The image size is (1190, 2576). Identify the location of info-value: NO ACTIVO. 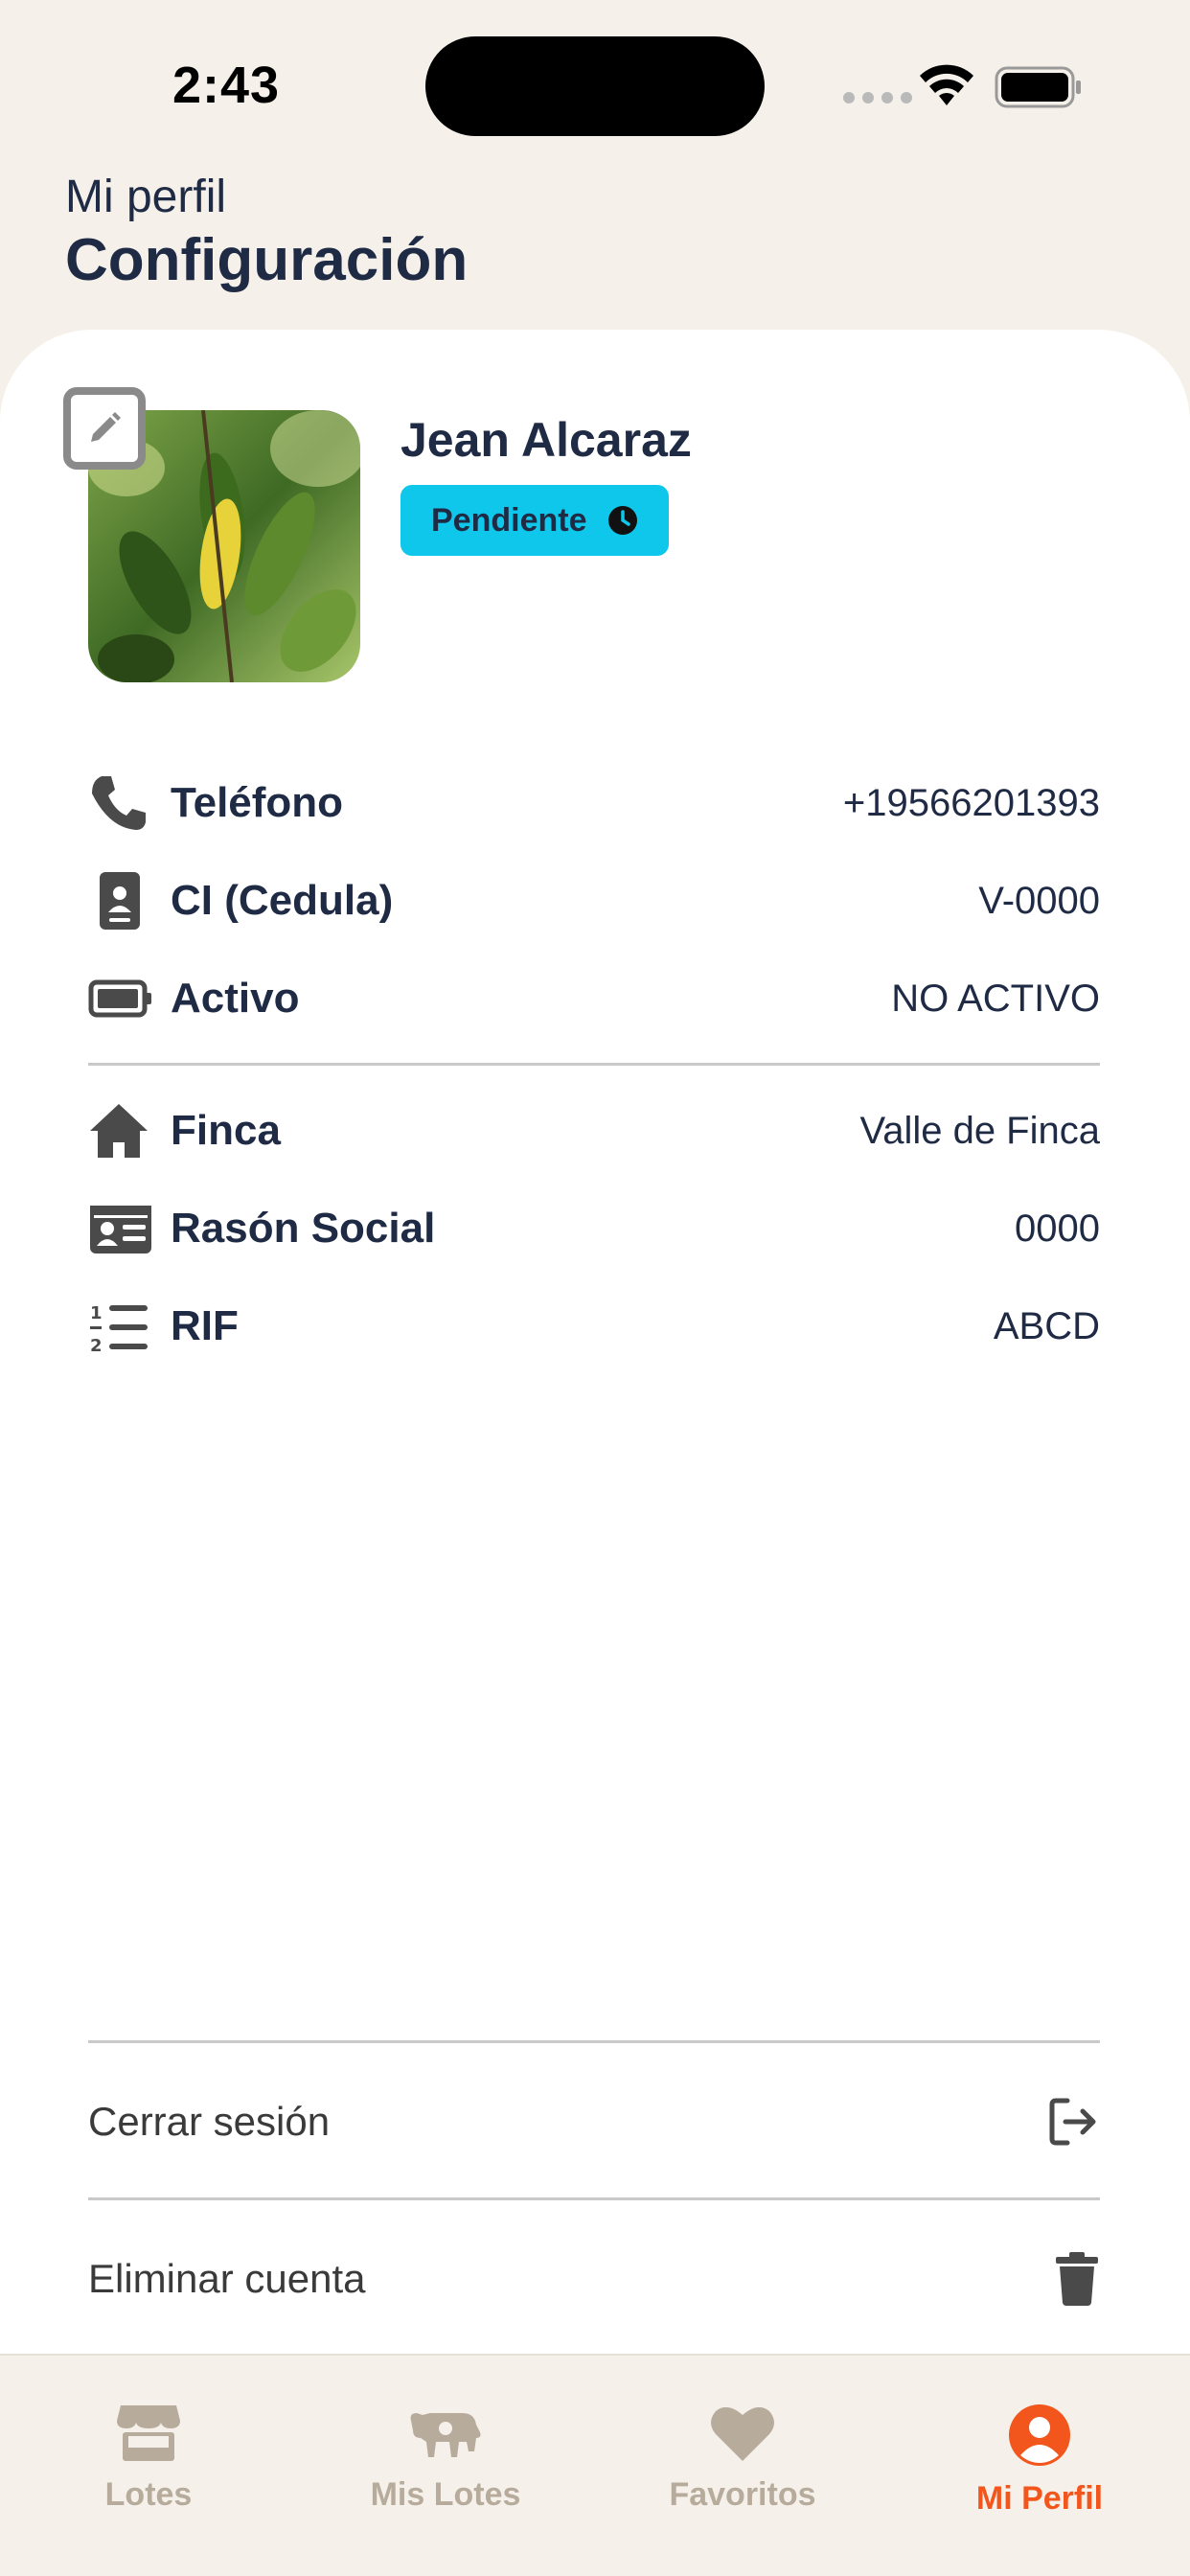
(996, 998).